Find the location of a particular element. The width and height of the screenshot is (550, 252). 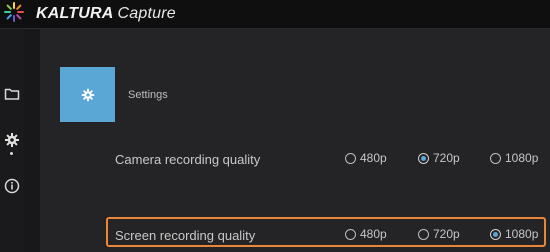

radio-label: 720p is located at coordinates (446, 158).